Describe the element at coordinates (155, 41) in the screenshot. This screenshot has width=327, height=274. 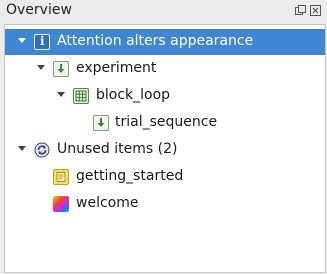
I see `tree-item-label: Attention alters appearance` at that location.